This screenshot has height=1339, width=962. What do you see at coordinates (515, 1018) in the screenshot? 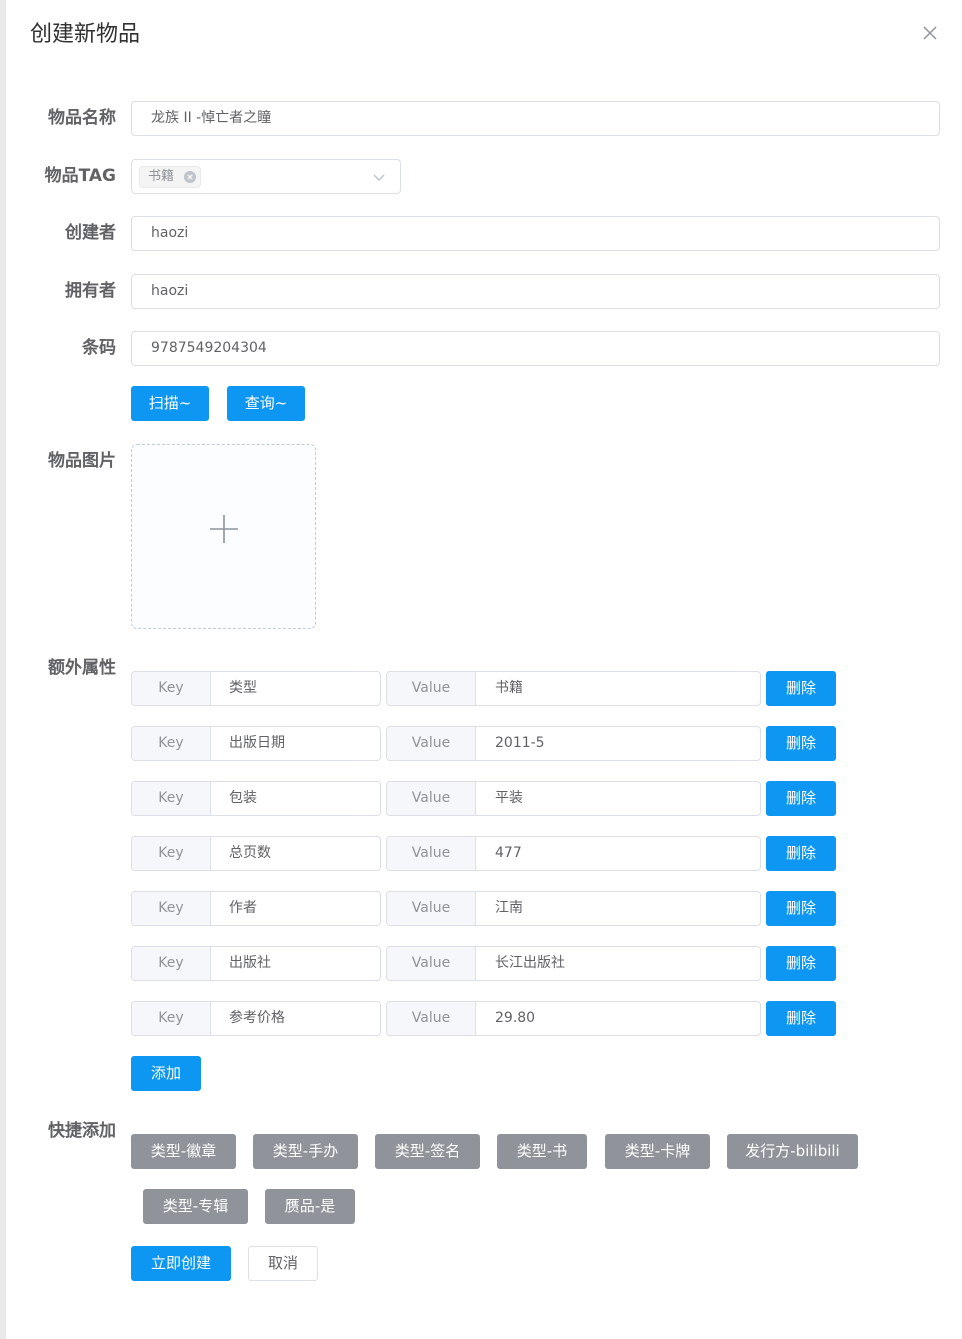
I see `extra-value-input: 29.80` at bounding box center [515, 1018].